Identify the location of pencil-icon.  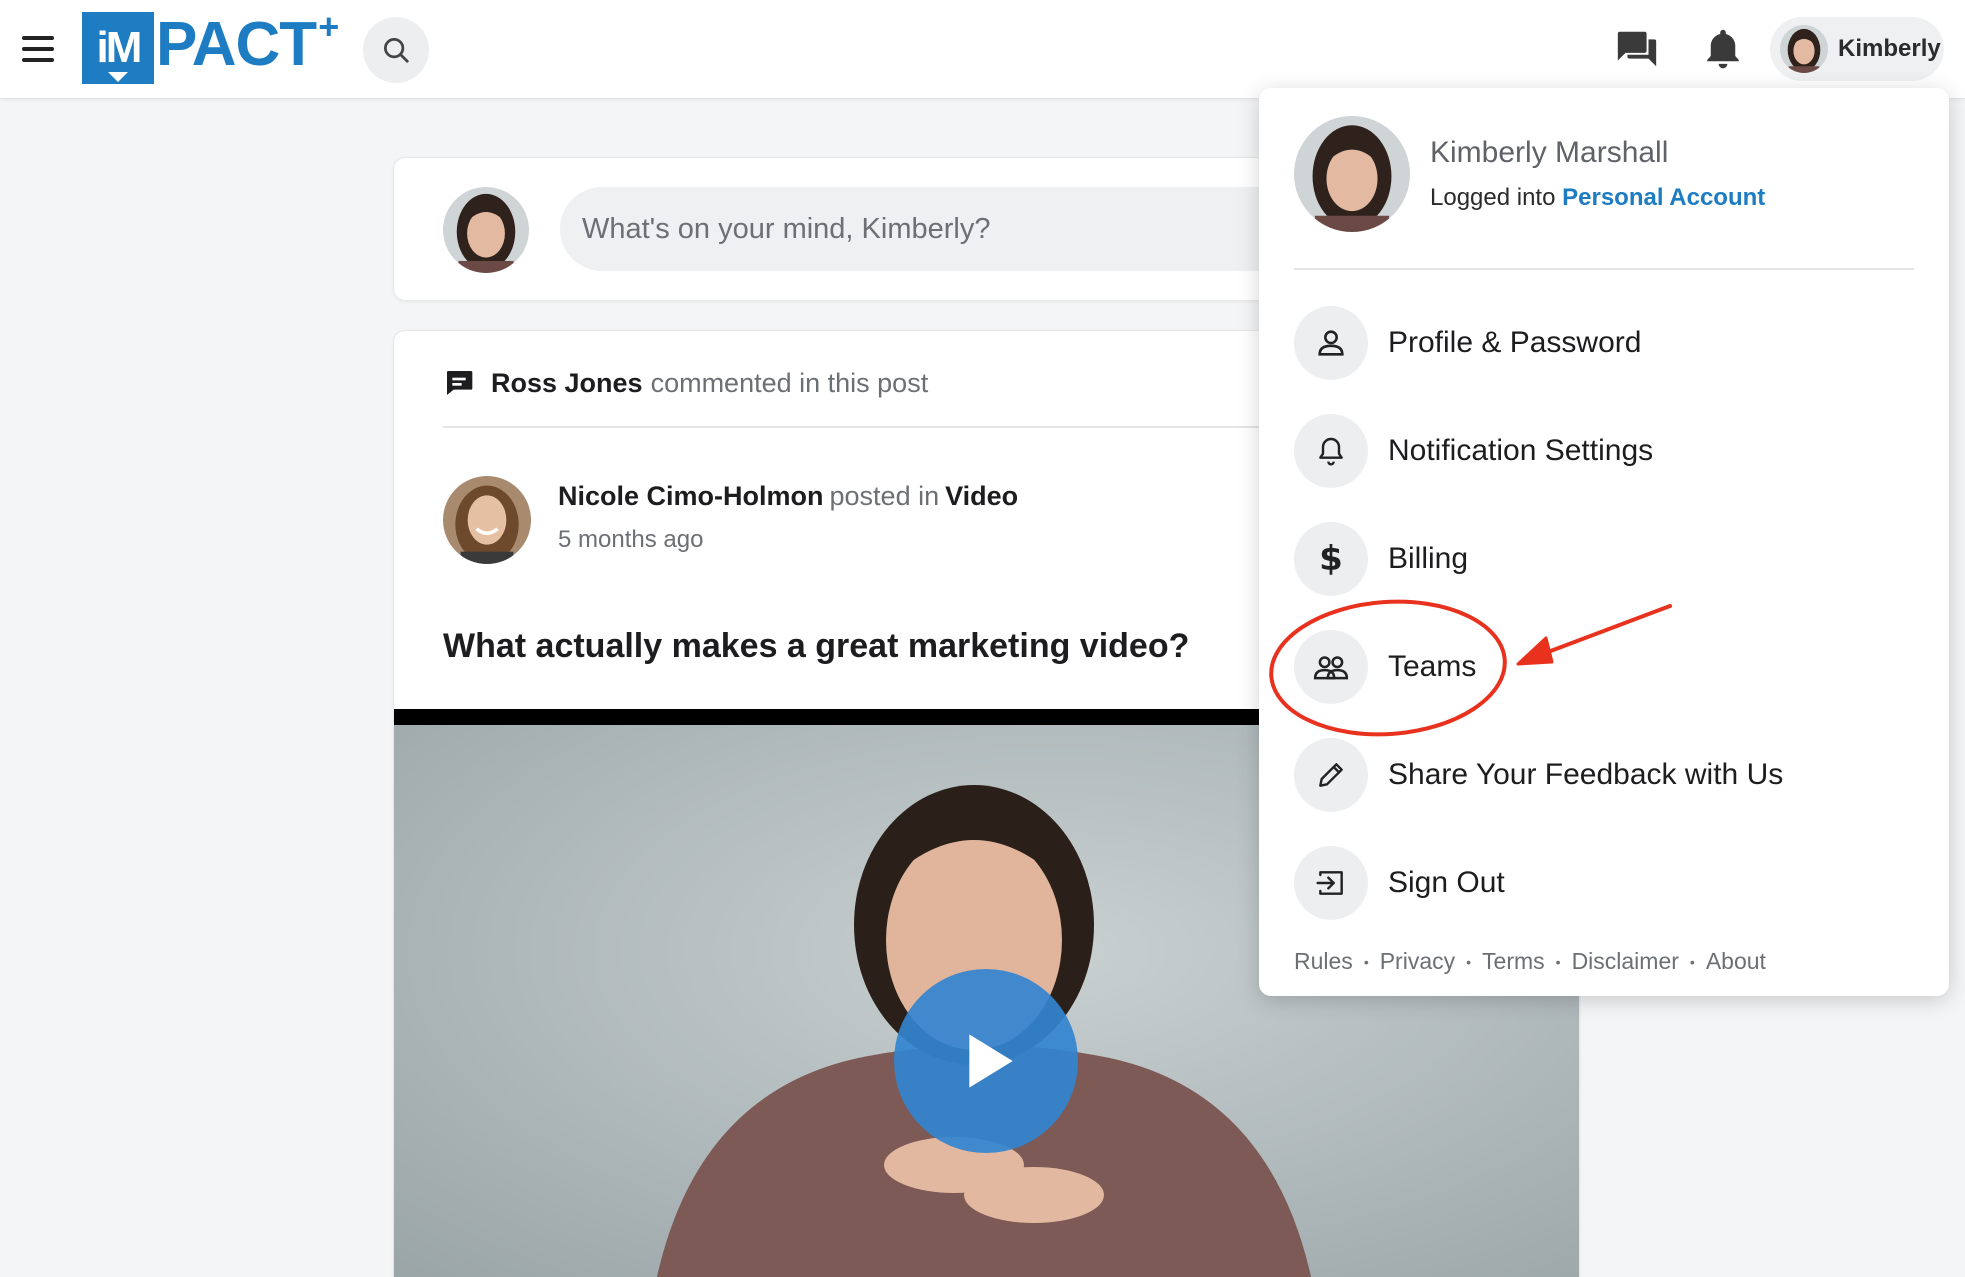
(1331, 775).